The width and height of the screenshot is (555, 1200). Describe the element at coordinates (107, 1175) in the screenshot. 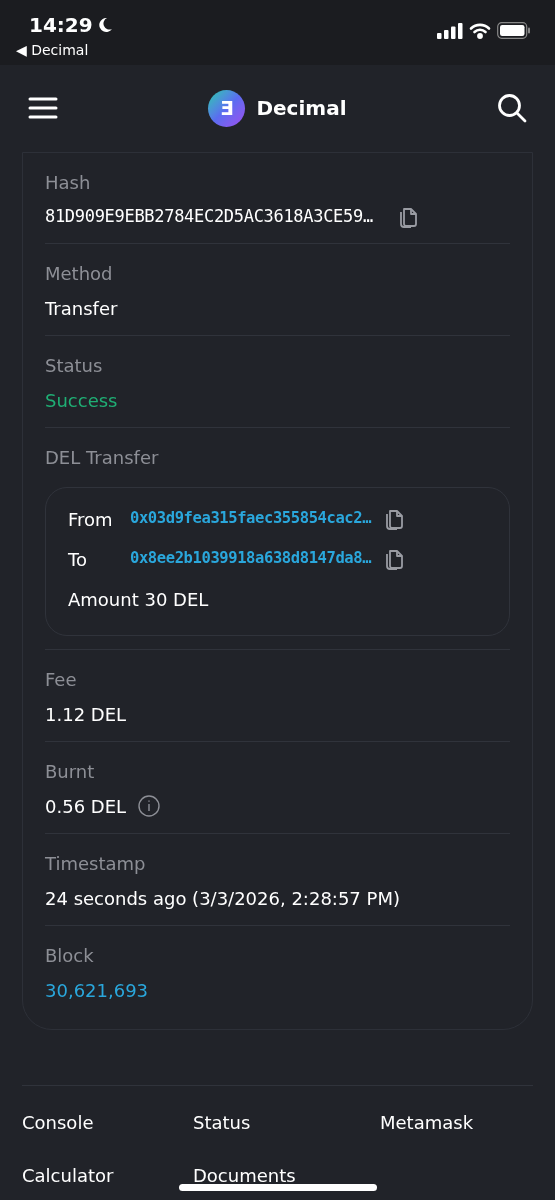

I see `footer-link: Calculator` at that location.